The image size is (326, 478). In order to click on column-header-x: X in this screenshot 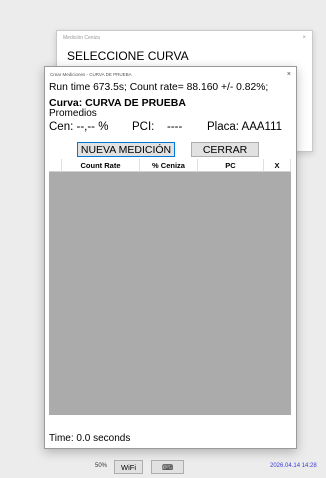, I will do `click(277, 165)`.